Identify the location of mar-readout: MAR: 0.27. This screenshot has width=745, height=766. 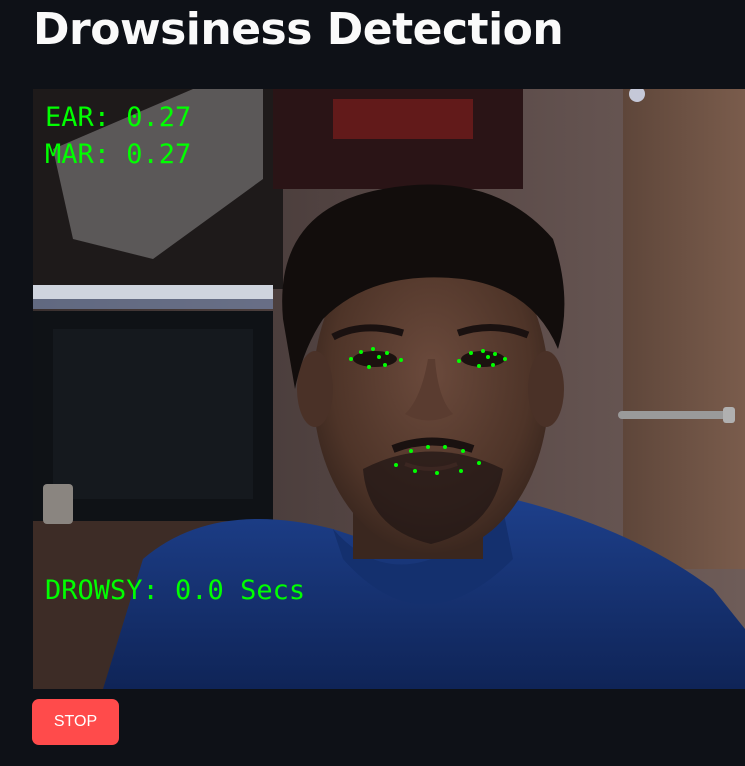
(118, 154).